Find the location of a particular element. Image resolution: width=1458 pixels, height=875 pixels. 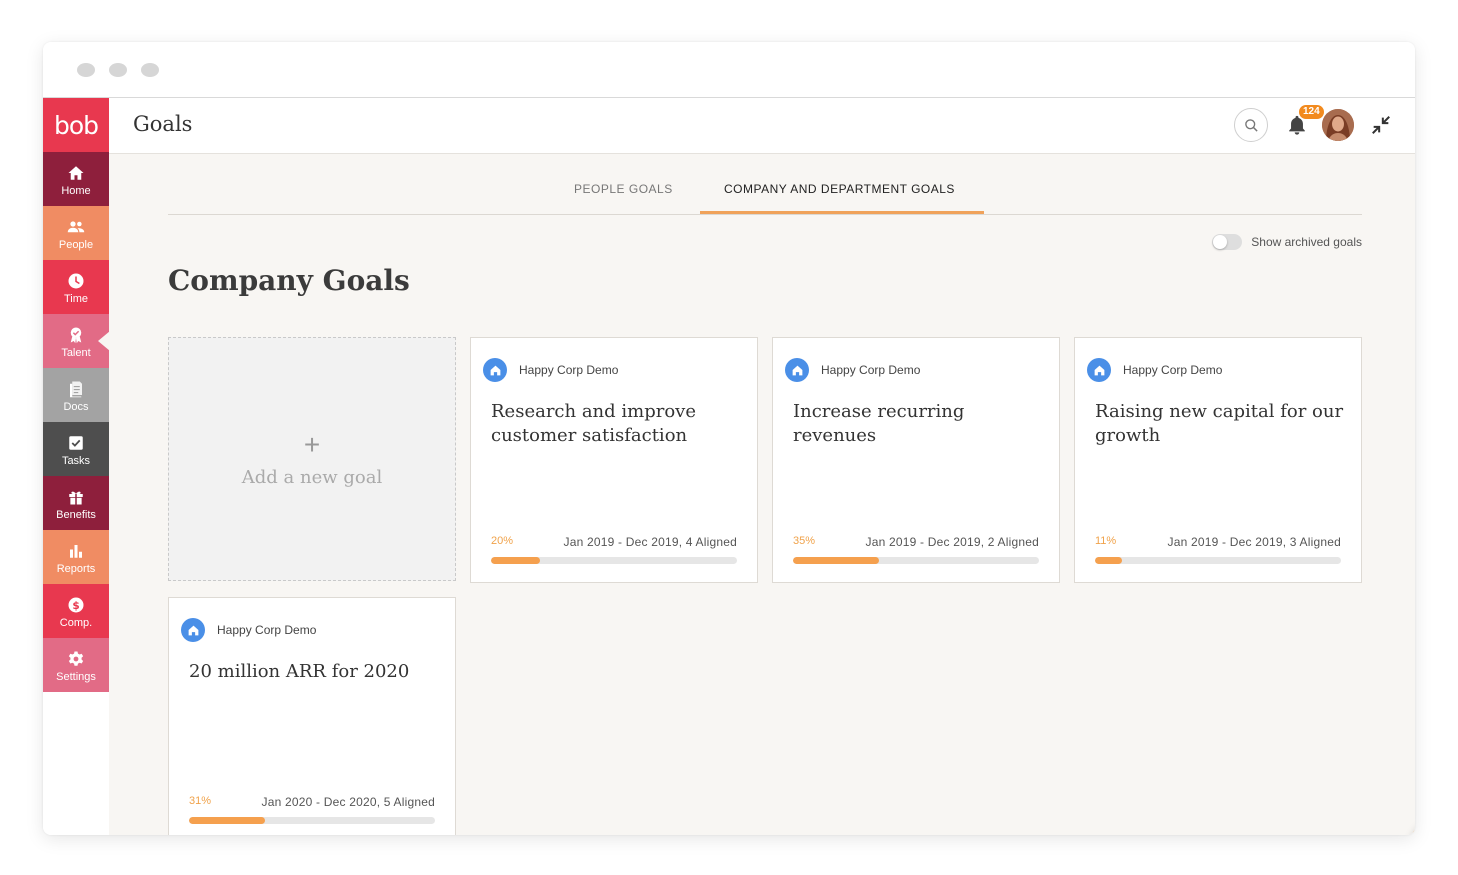

sidebar-item-reports: Reports is located at coordinates (76, 557).